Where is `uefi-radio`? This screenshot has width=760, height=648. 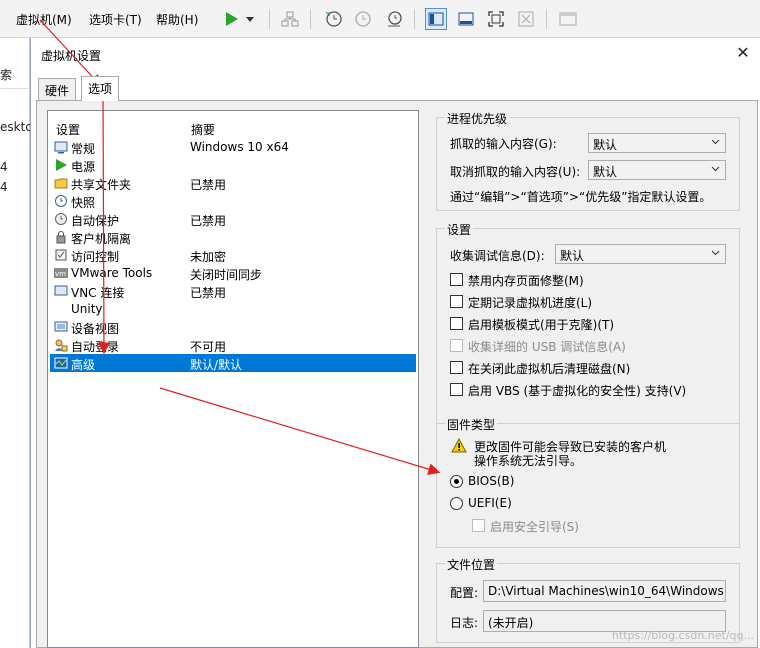 uefi-radio is located at coordinates (456, 503).